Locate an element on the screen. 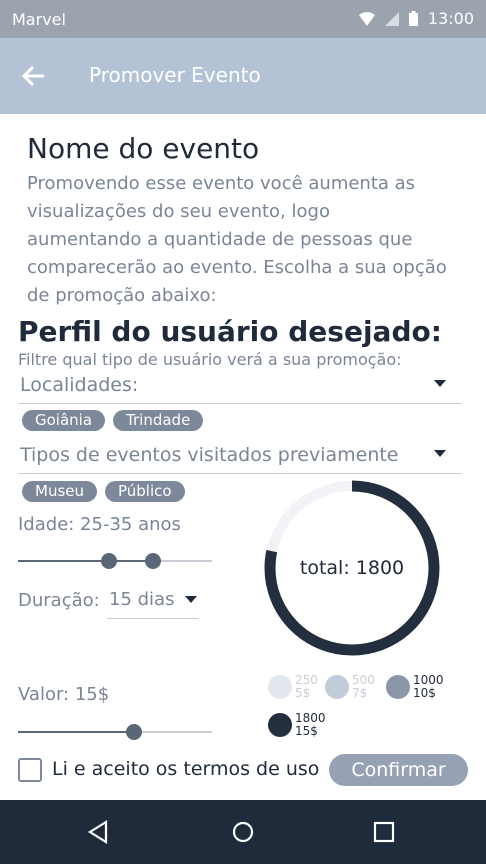 The image size is (486, 864). reach-donut-chart: total: 1800 is located at coordinates (352, 568).